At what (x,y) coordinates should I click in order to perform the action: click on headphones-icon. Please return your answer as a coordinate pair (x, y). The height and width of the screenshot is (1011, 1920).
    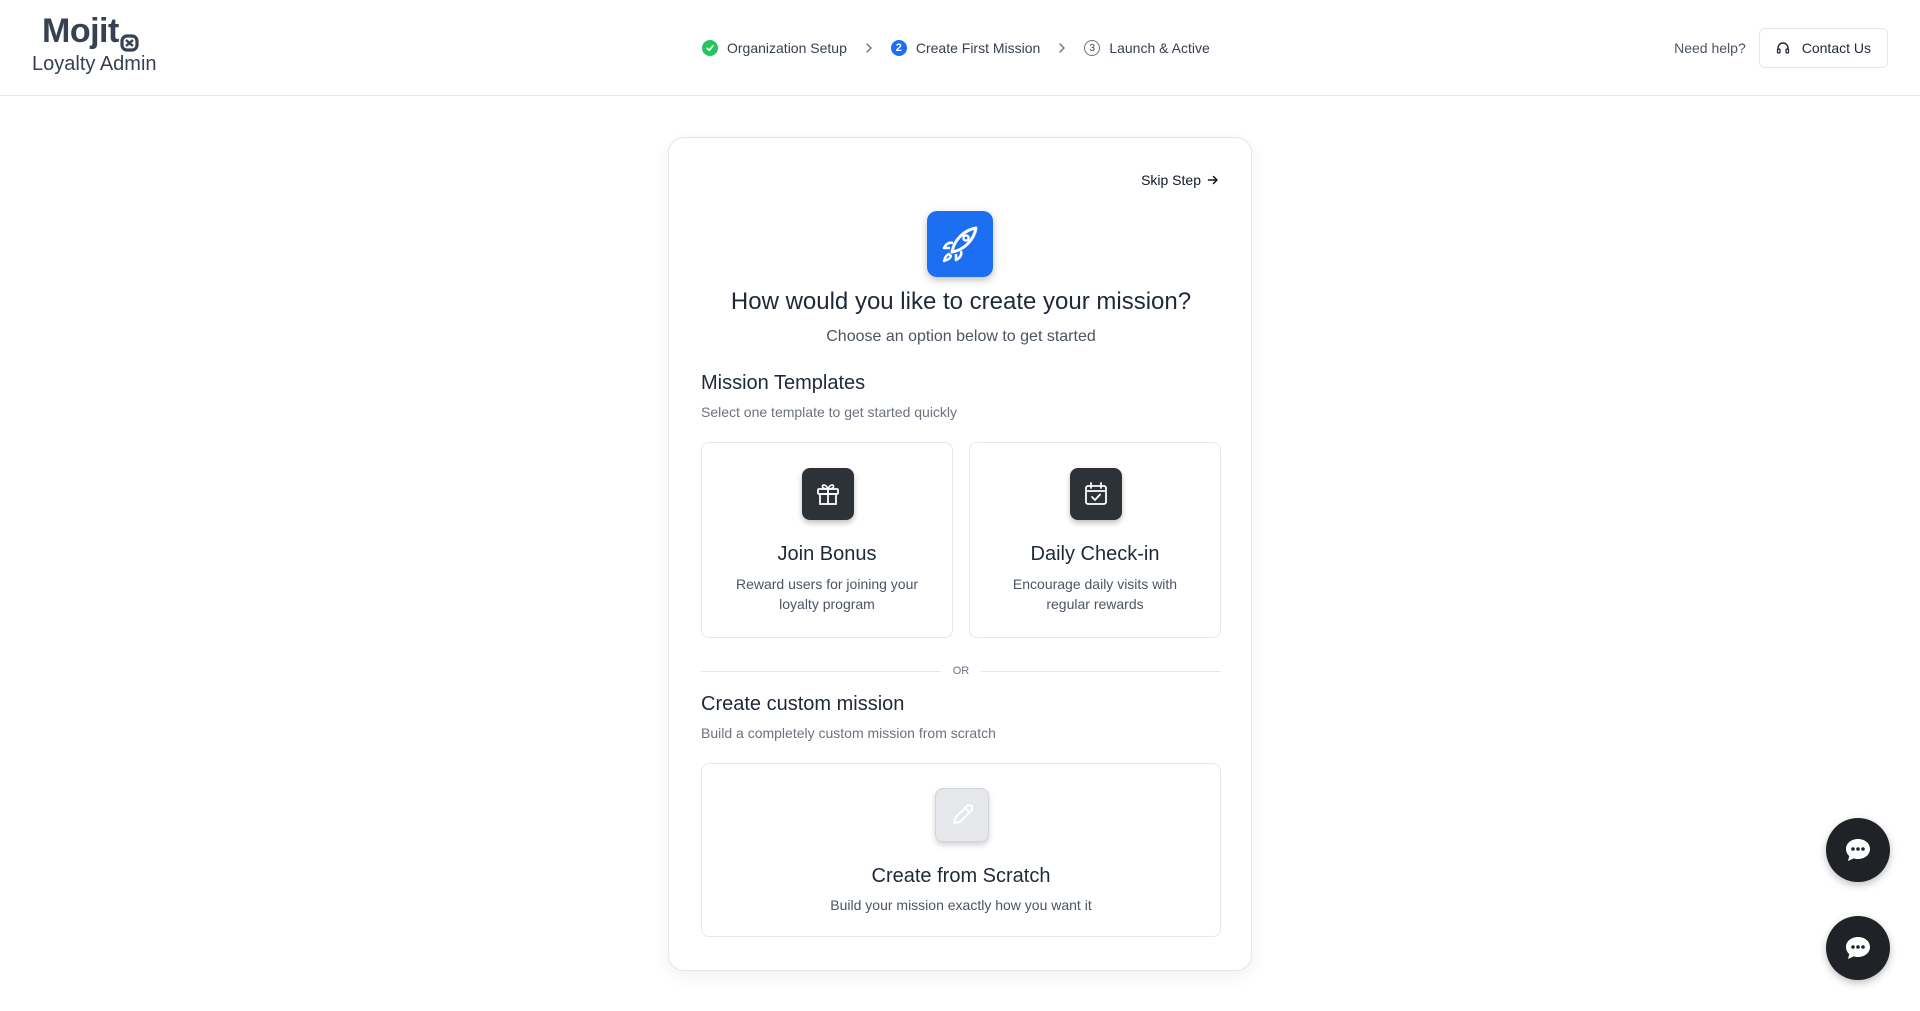
    Looking at the image, I should click on (1783, 48).